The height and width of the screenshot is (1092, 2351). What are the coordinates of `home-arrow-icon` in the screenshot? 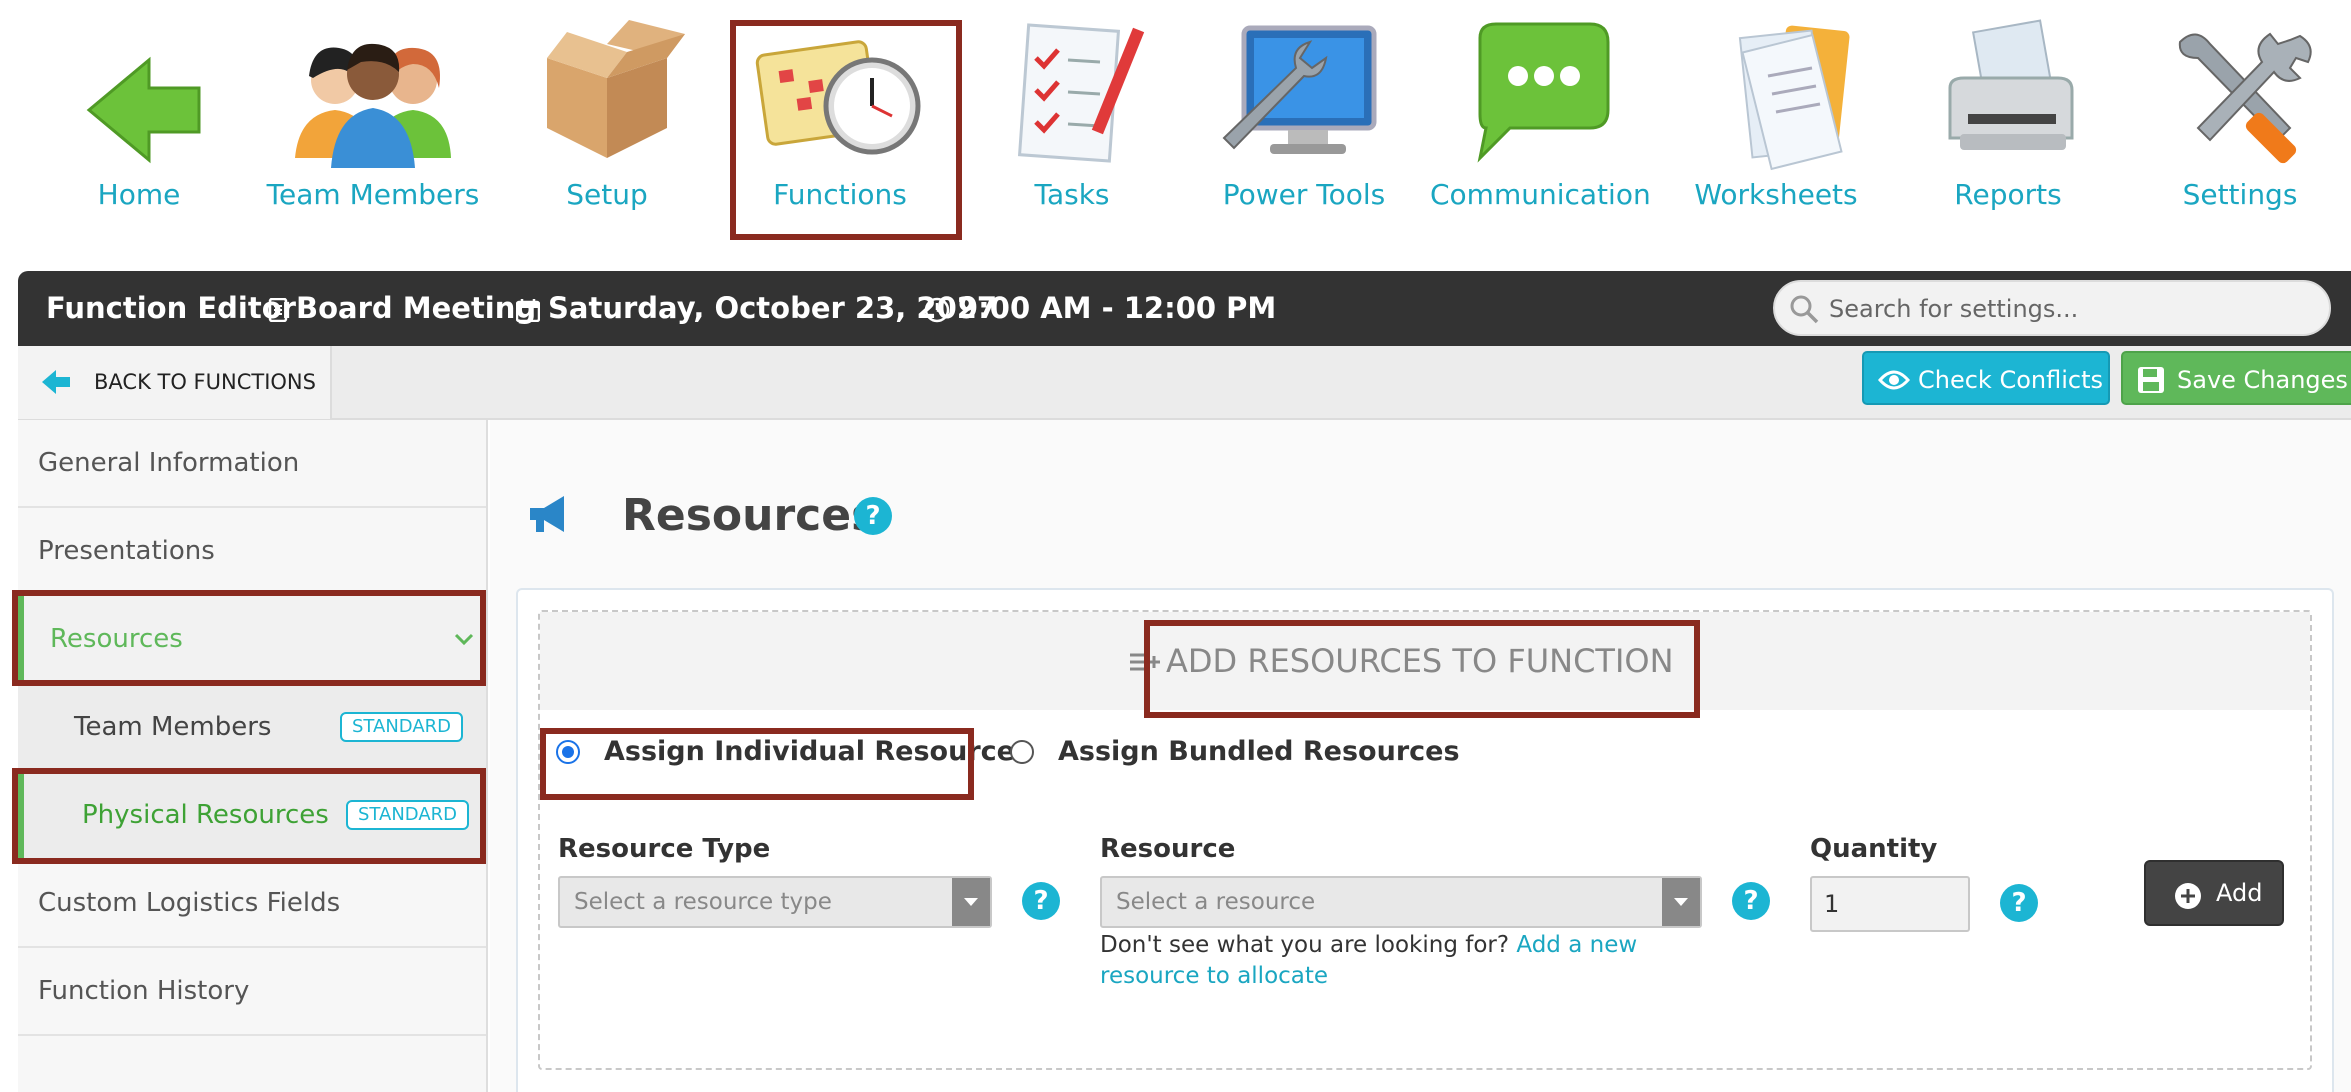 It's located at (143, 110).